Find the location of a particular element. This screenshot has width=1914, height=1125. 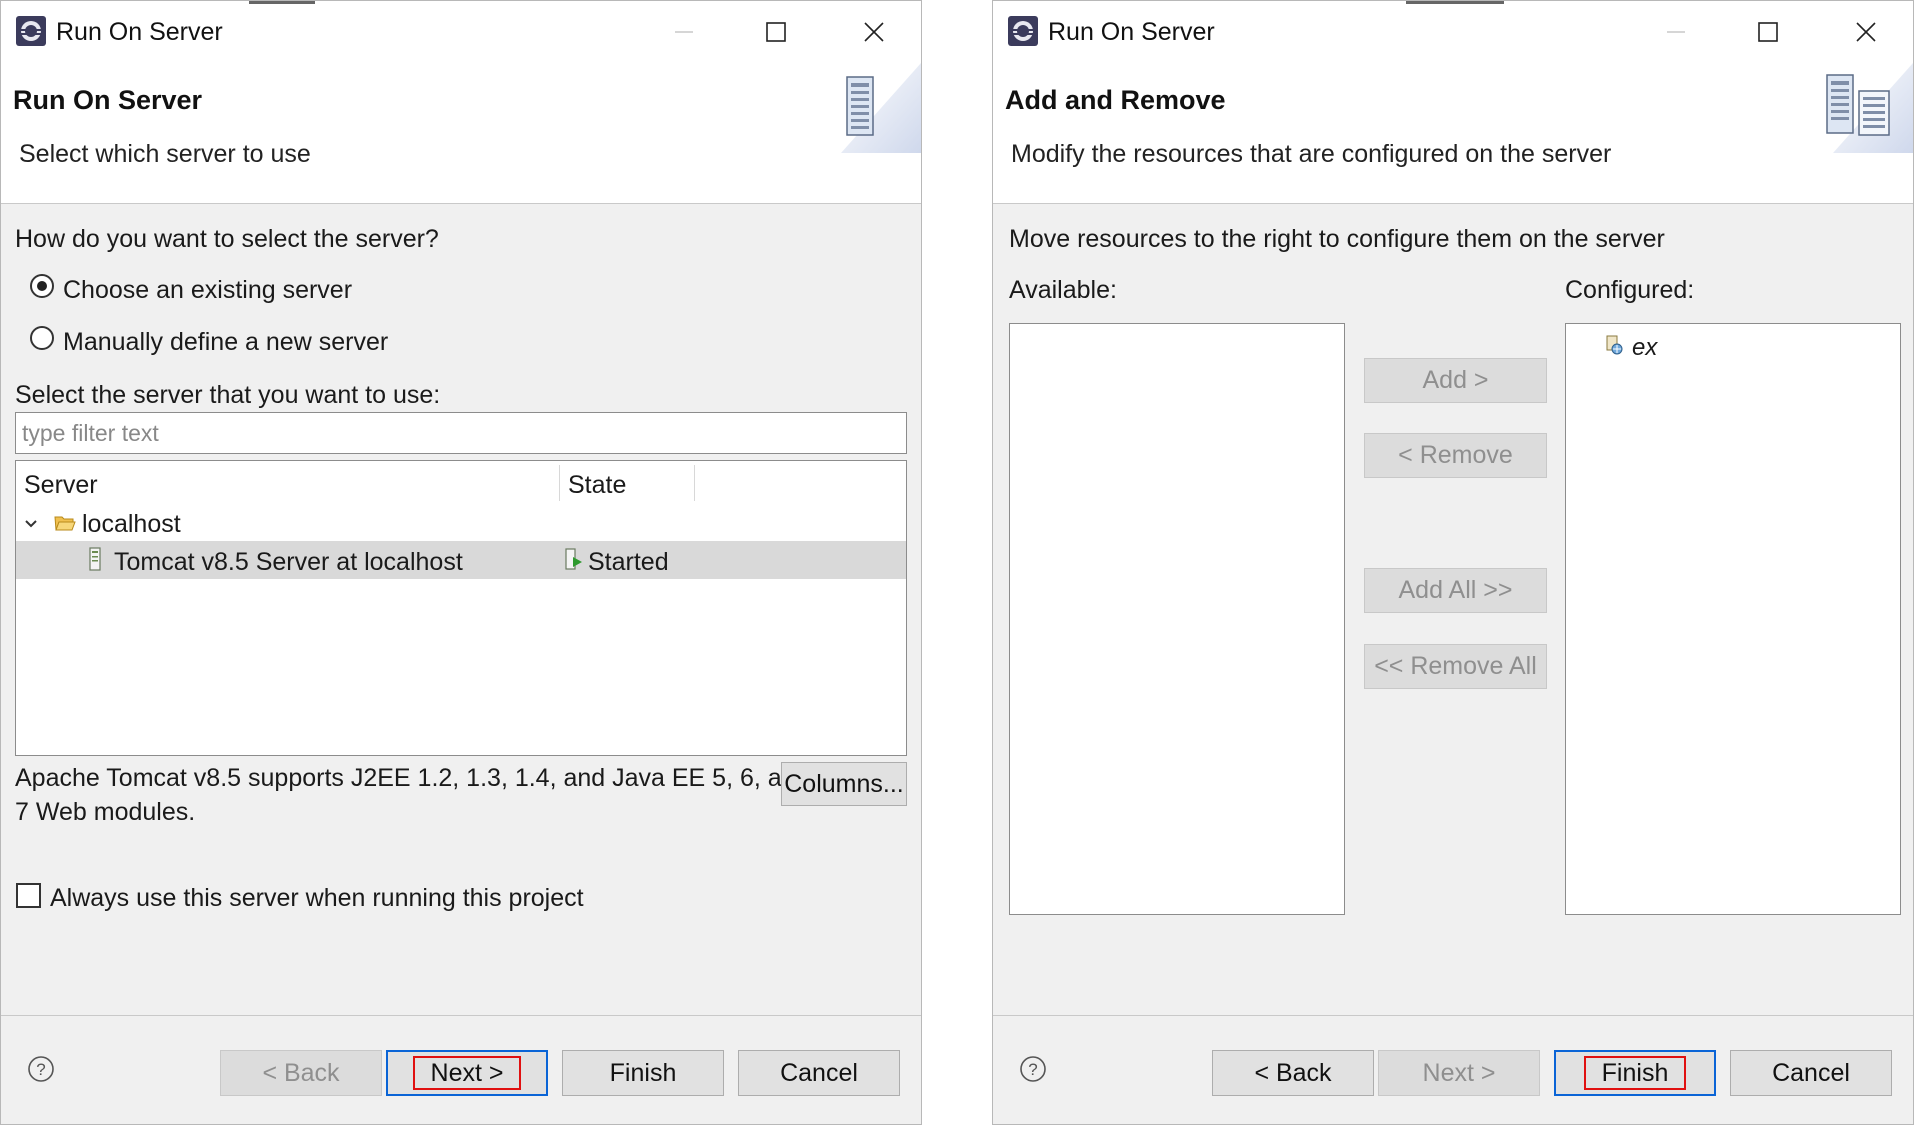

available-label: Available: is located at coordinates (1063, 290).